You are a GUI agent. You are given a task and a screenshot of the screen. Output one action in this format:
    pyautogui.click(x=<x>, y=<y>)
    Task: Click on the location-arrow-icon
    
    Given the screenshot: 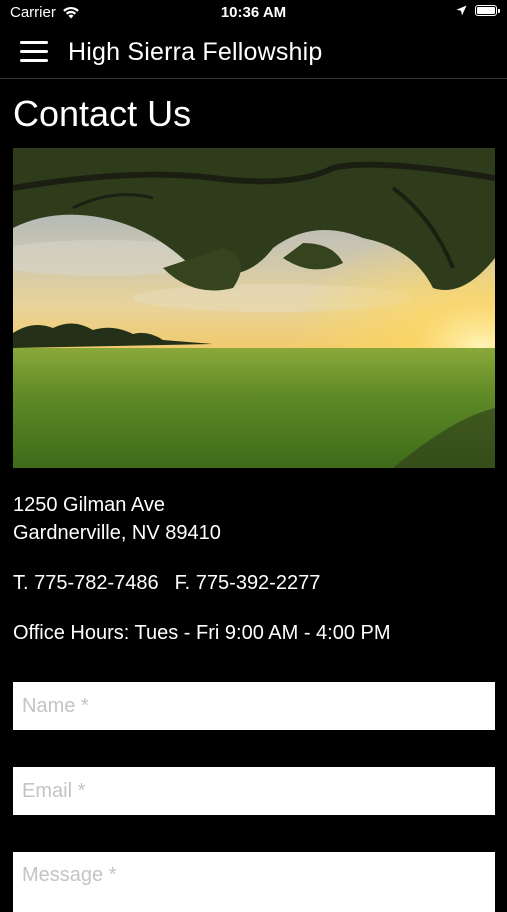 What is the action you would take?
    pyautogui.click(x=461, y=10)
    